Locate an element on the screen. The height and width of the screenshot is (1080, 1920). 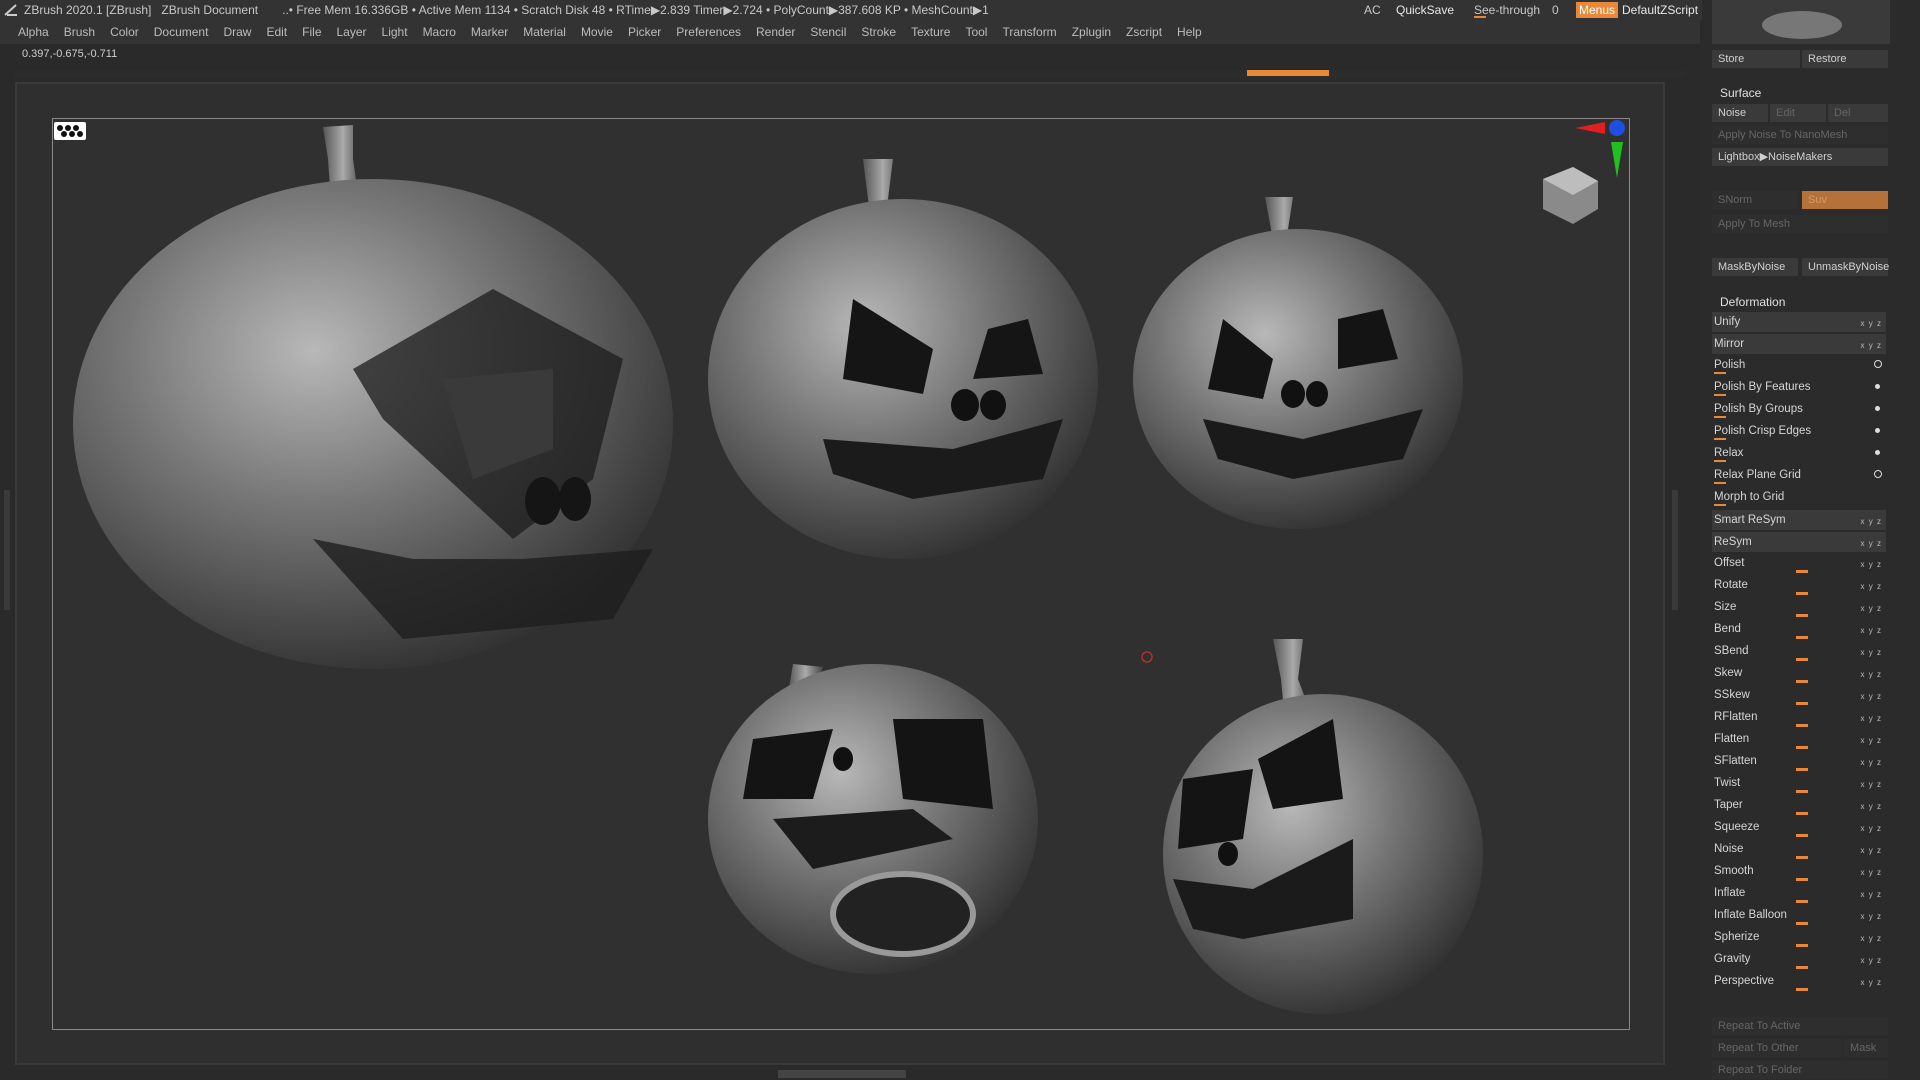
menu-macro: Macro is located at coordinates (439, 32).